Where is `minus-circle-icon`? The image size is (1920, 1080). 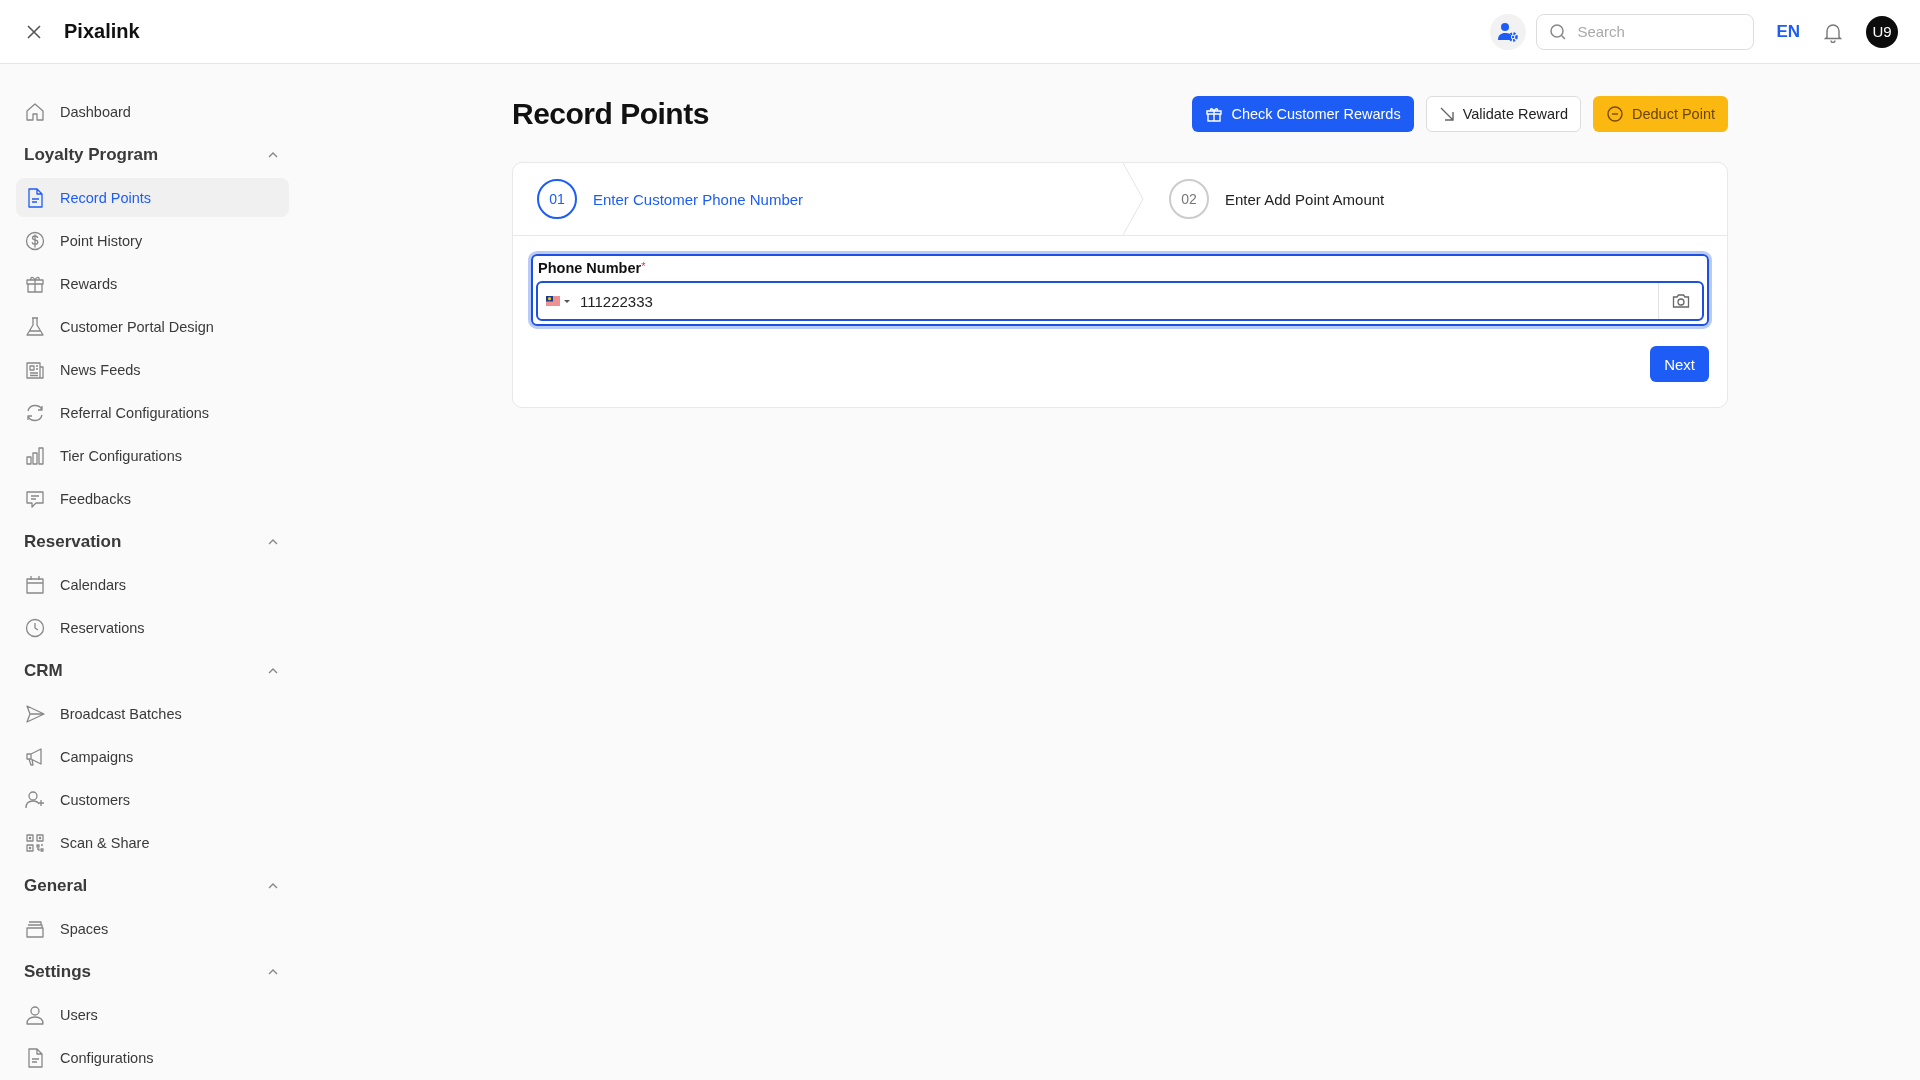
minus-circle-icon is located at coordinates (1614, 114).